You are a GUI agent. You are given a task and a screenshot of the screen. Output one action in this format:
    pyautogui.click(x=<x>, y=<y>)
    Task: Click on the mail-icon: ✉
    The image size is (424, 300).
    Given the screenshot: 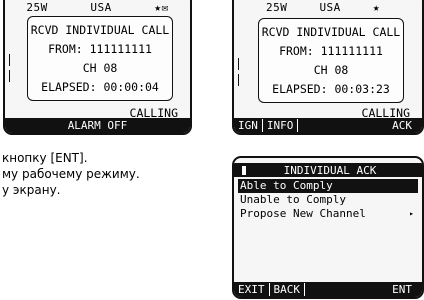 What is the action you would take?
    pyautogui.click(x=165, y=7)
    